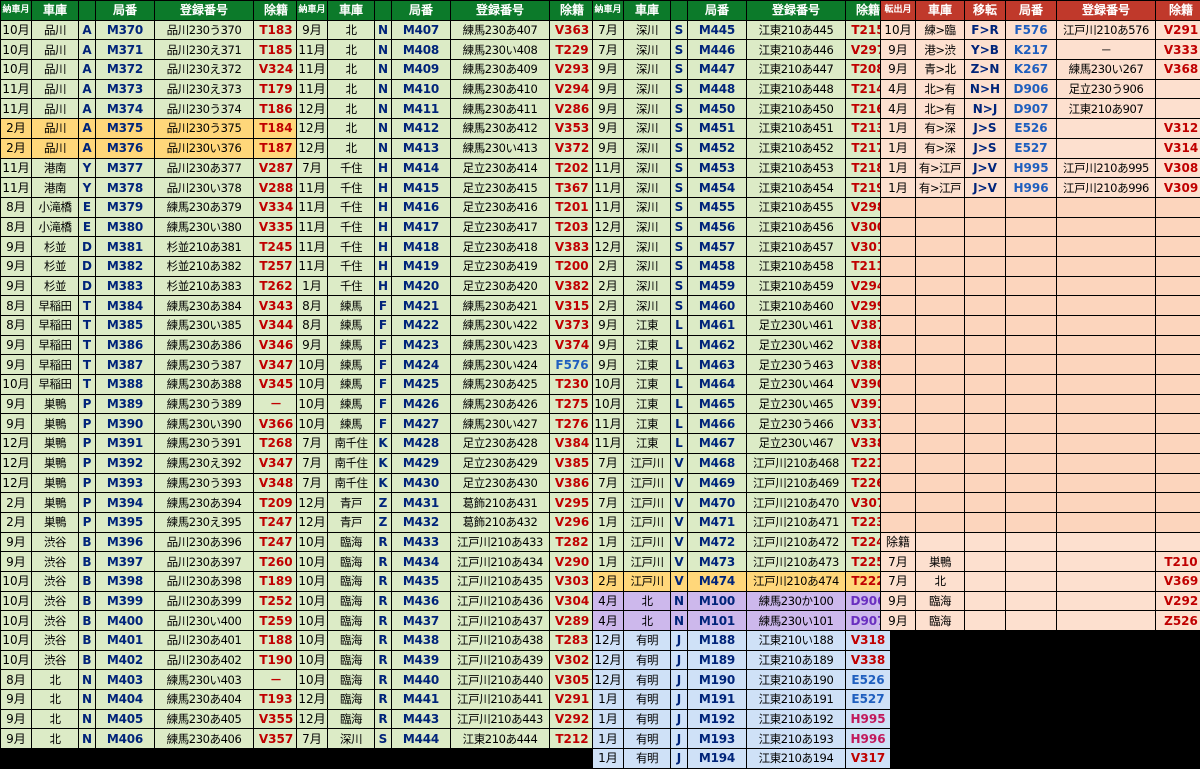 The height and width of the screenshot is (769, 1200). I want to click on retired-to: F576, so click(572, 365).